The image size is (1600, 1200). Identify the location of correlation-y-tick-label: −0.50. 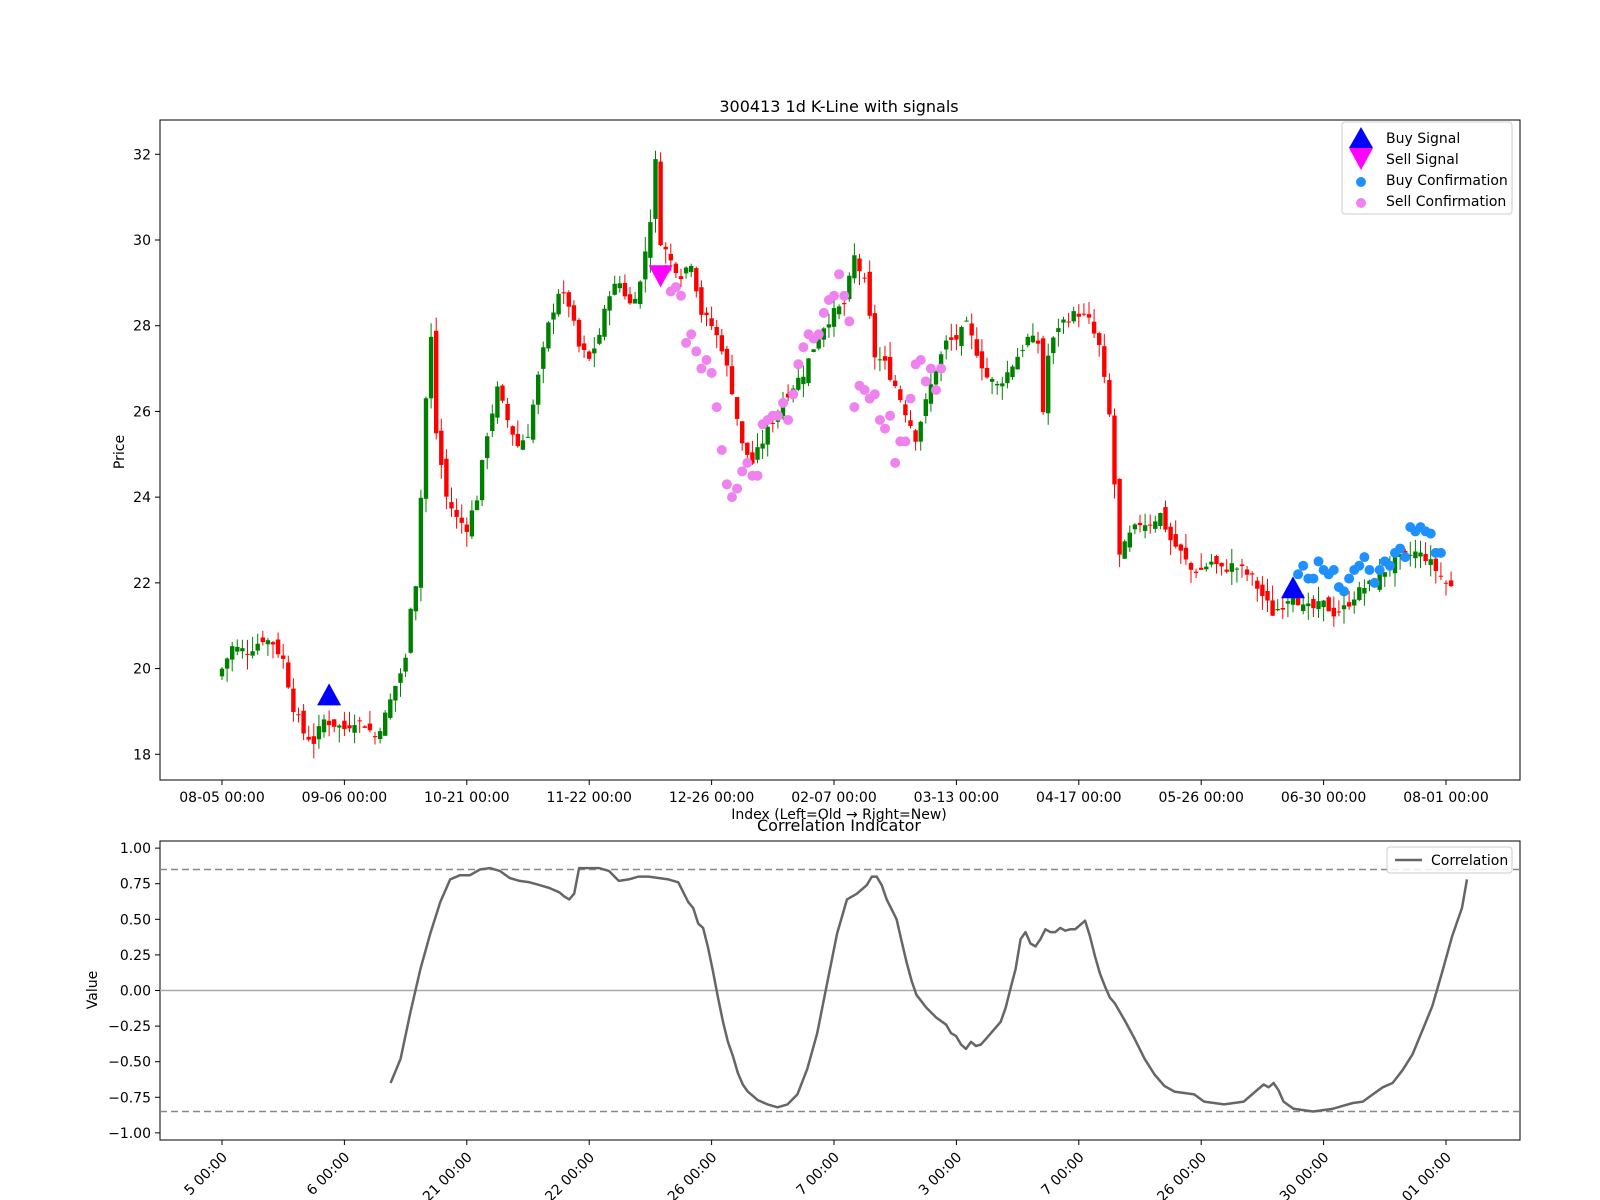
(129, 1063).